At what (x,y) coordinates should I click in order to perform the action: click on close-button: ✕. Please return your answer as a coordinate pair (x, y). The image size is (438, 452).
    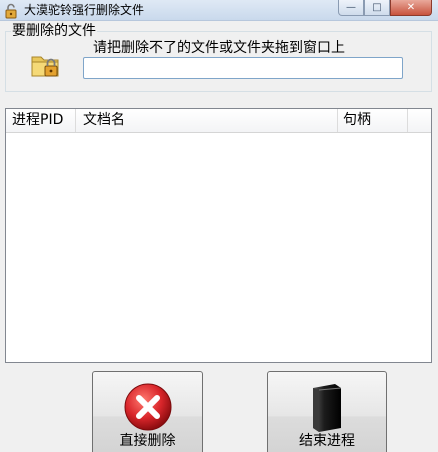
    Looking at the image, I should click on (411, 8).